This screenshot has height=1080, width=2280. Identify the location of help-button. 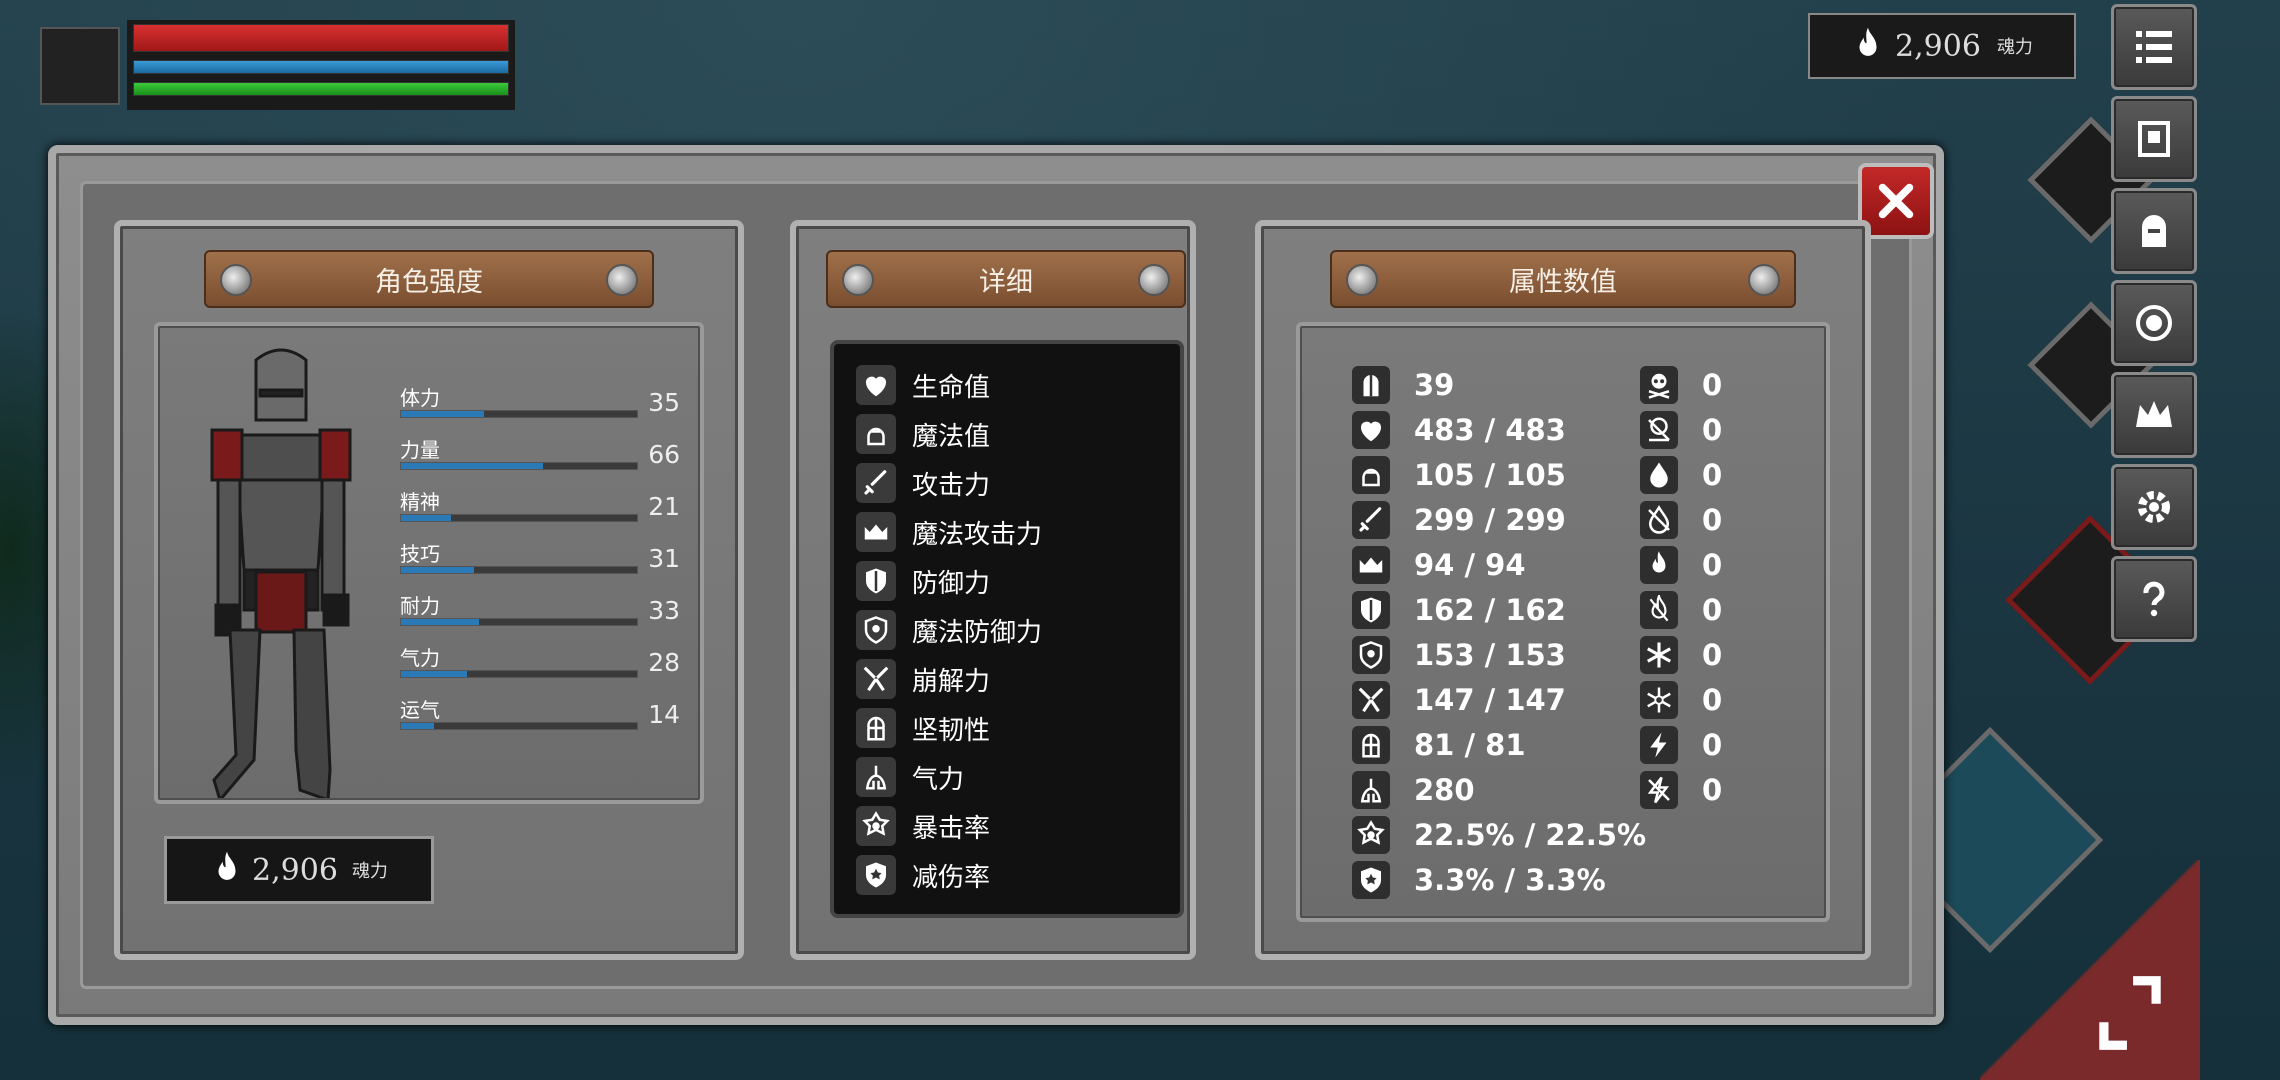
(2154, 599).